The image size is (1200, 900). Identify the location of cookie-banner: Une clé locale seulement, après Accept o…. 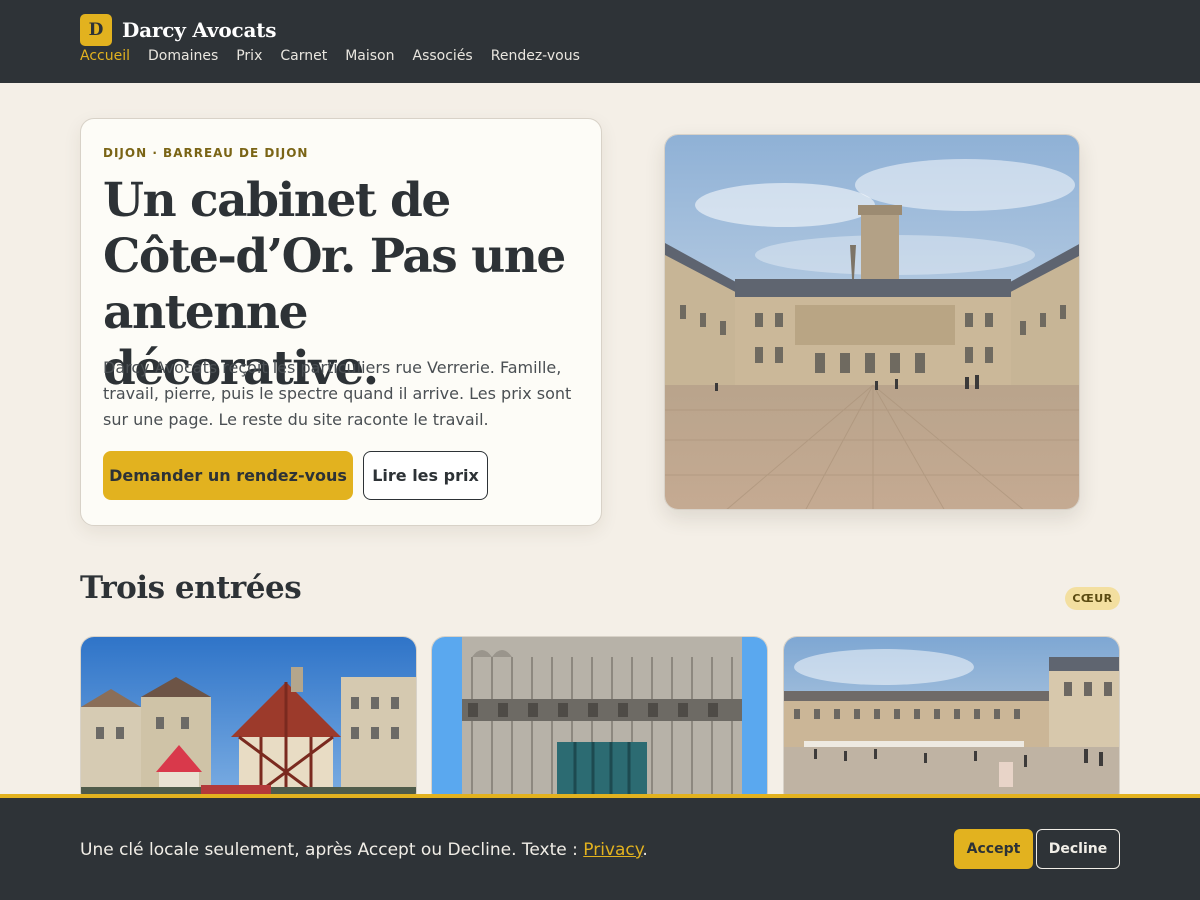
(600, 847).